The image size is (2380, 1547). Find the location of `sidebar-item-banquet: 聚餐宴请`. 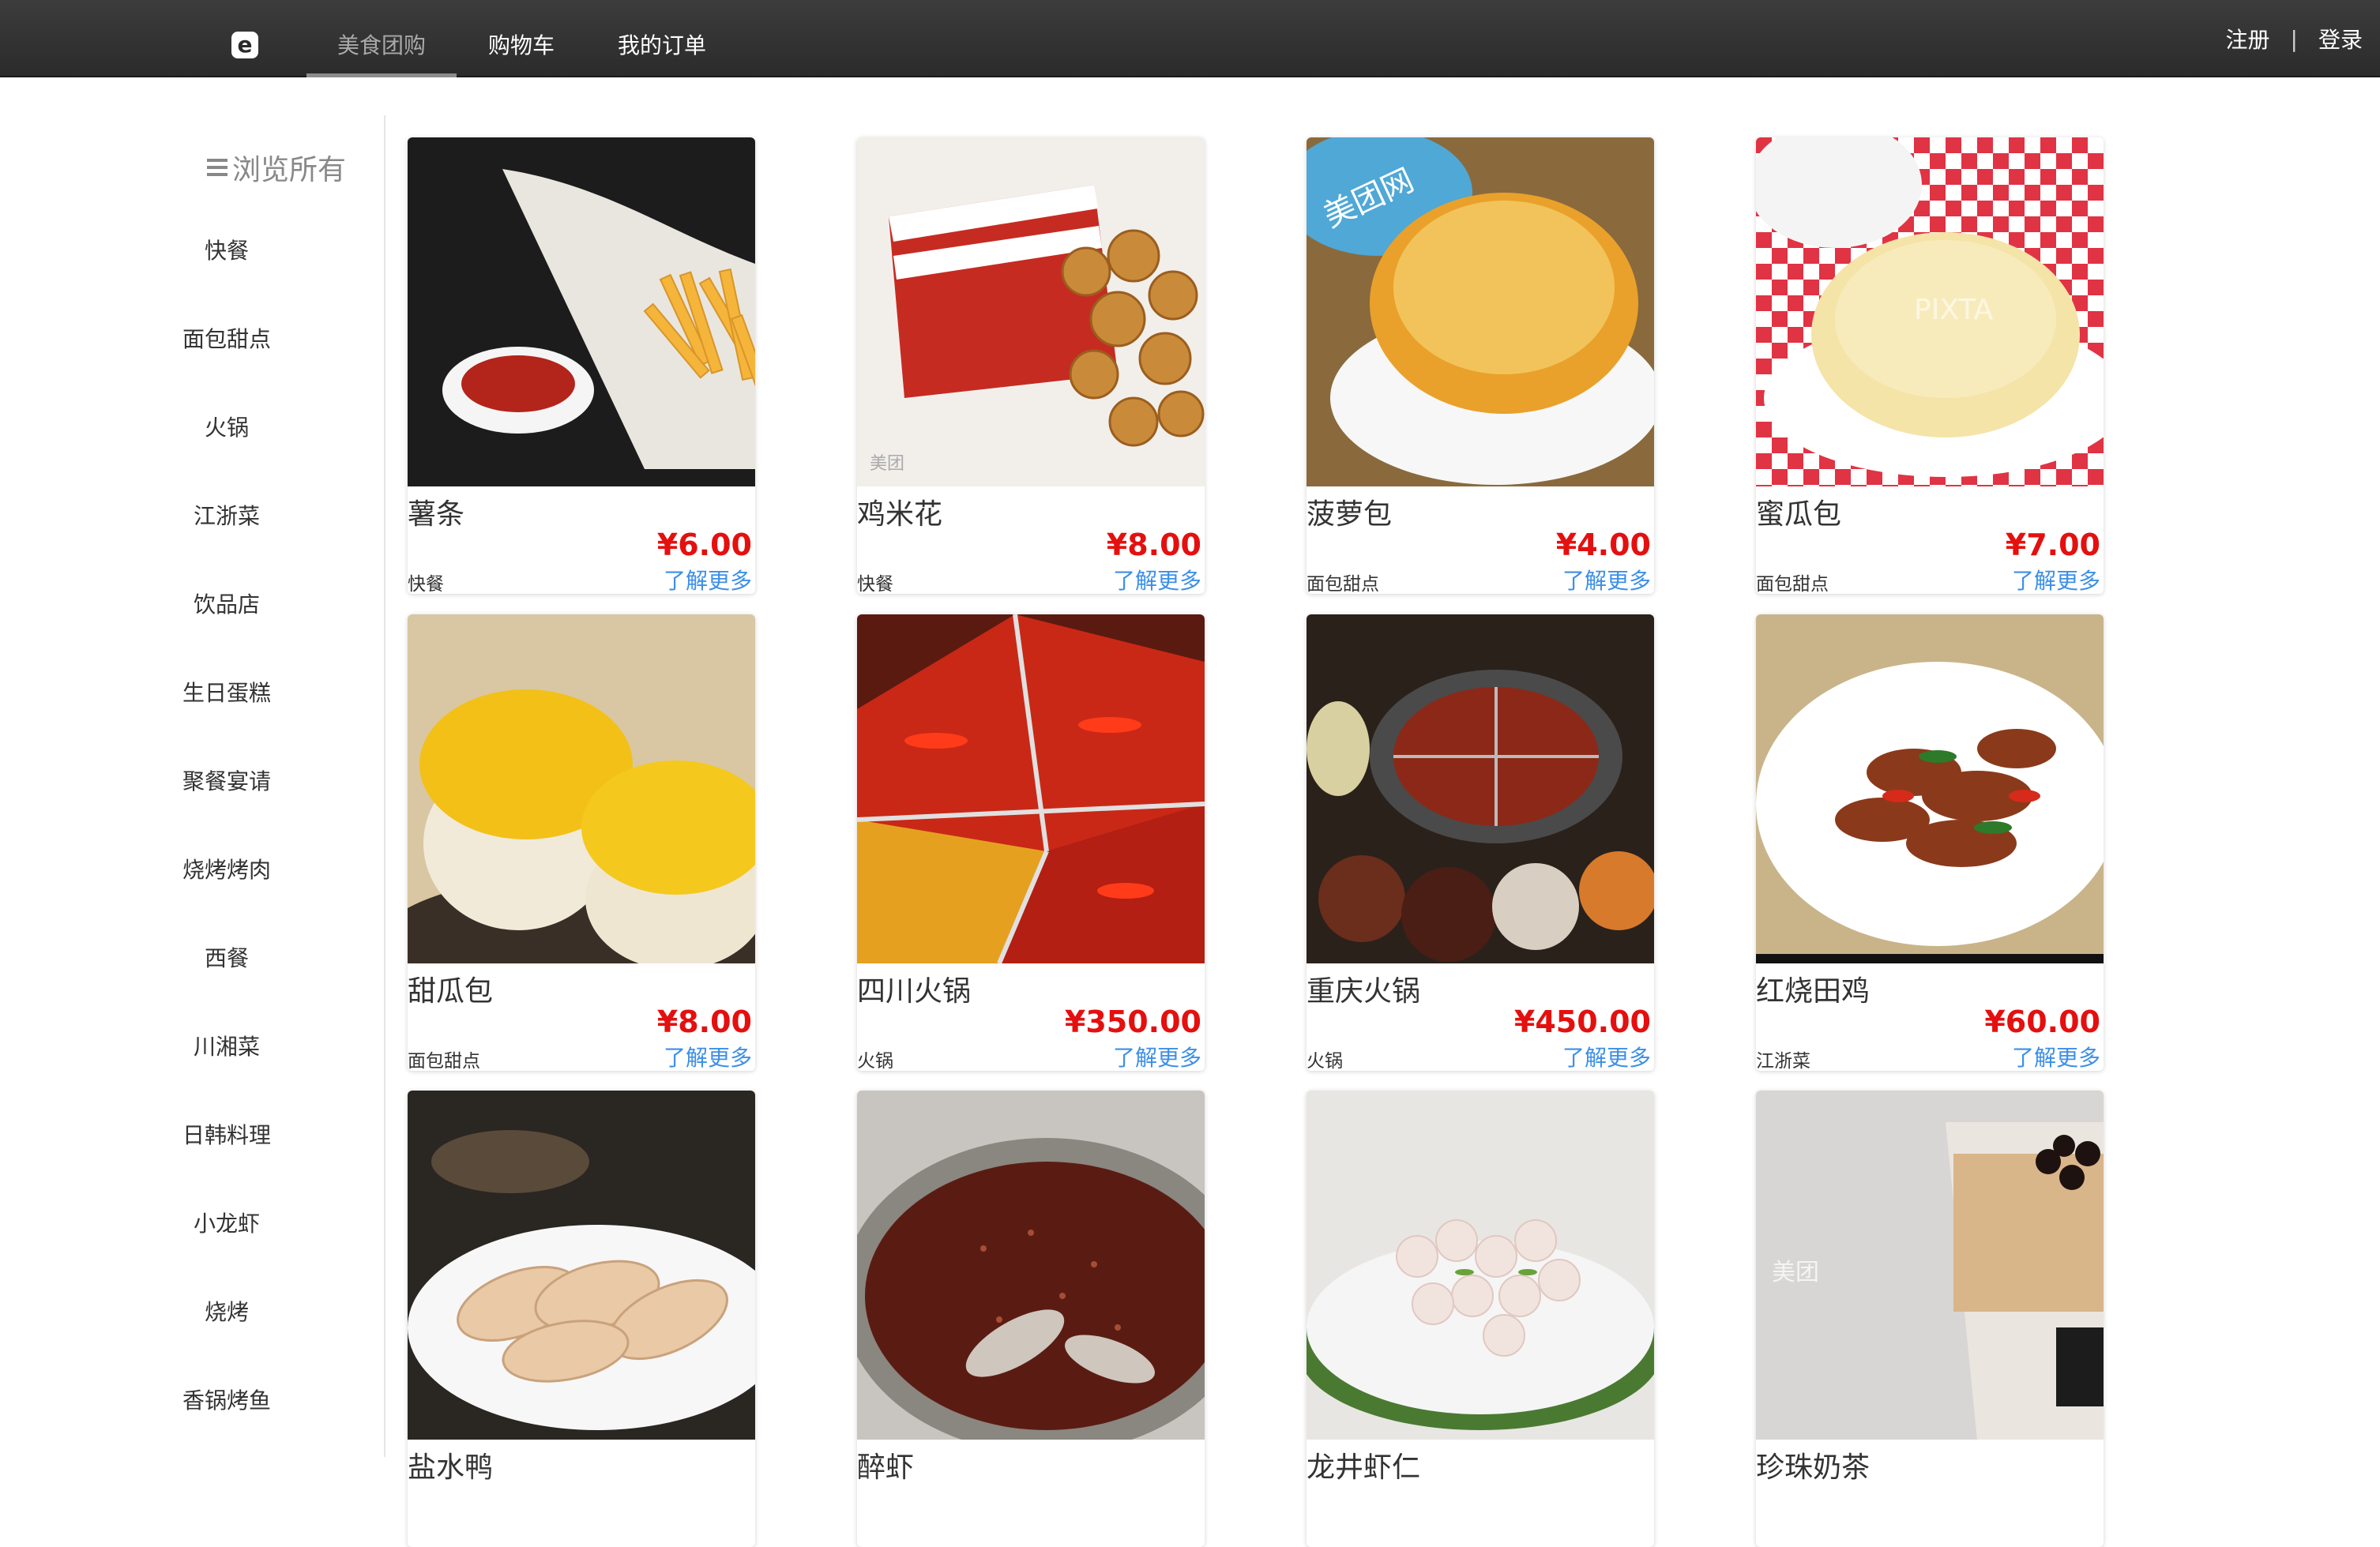

sidebar-item-banquet: 聚餐宴请 is located at coordinates (226, 780).